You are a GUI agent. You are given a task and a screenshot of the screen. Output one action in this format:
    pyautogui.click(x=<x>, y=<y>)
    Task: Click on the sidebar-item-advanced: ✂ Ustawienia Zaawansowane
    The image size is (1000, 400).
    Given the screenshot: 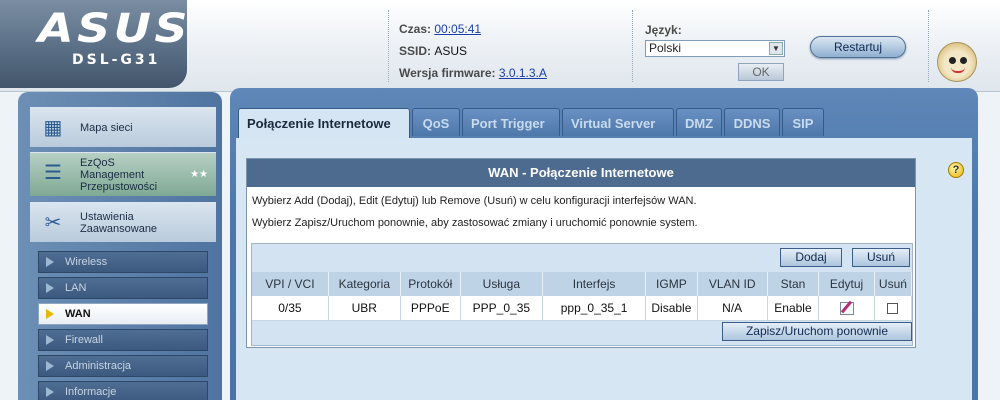 What is the action you would take?
    pyautogui.click(x=123, y=222)
    